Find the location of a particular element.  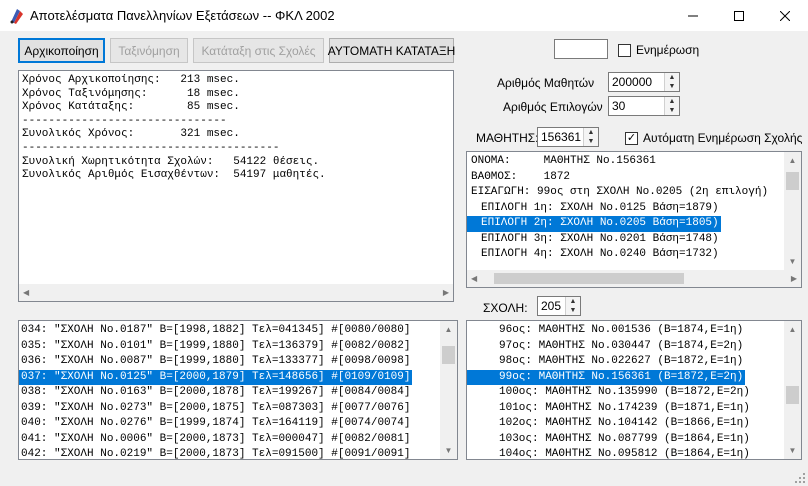

school-student-row: 98ος: ΜΑΘΗΤΗΣ No.022627 (B=1872,E=1η) is located at coordinates (634, 362).